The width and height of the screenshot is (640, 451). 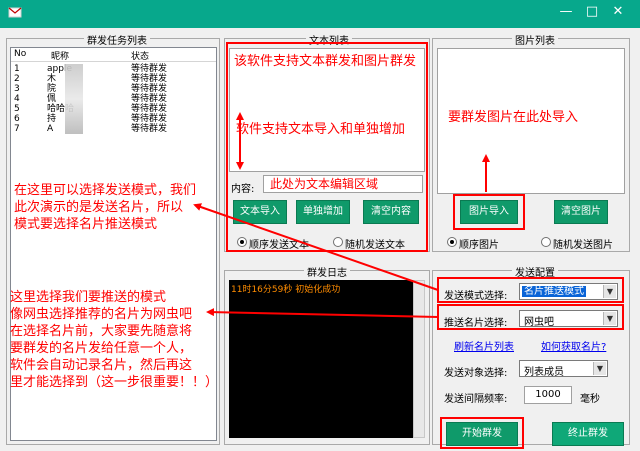 I want to click on annotation-card-line2: 像网虫选择推荐的名片为网虫吧, so click(x=101, y=314).